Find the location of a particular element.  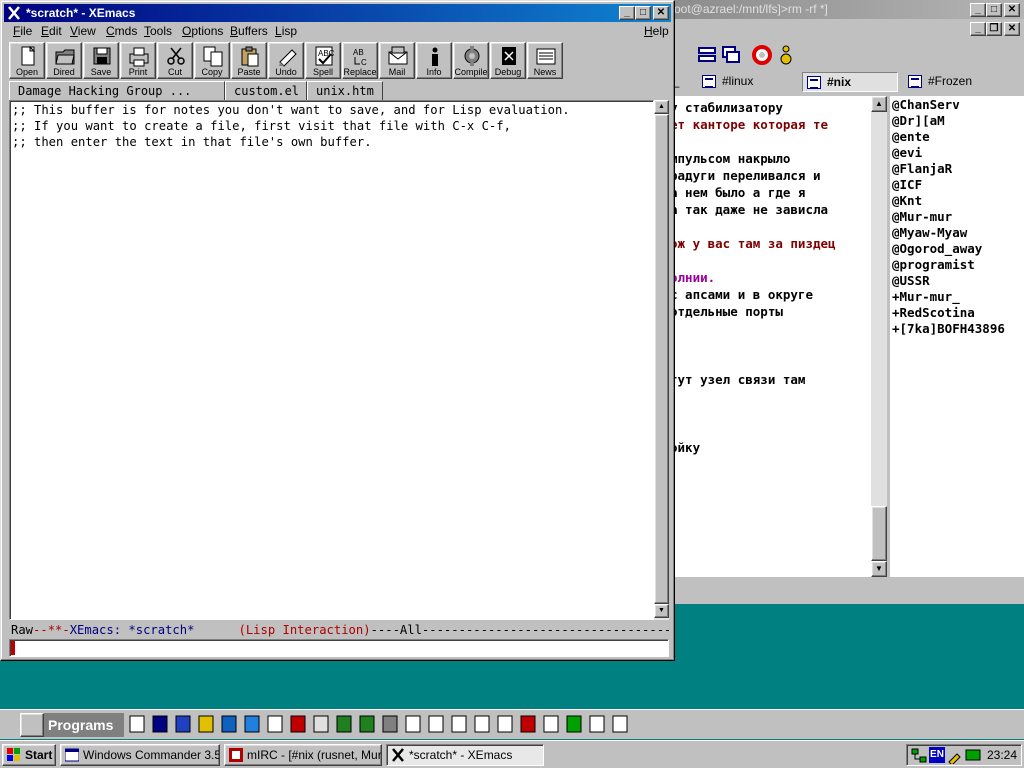

nick-item: @evi is located at coordinates (907, 152).